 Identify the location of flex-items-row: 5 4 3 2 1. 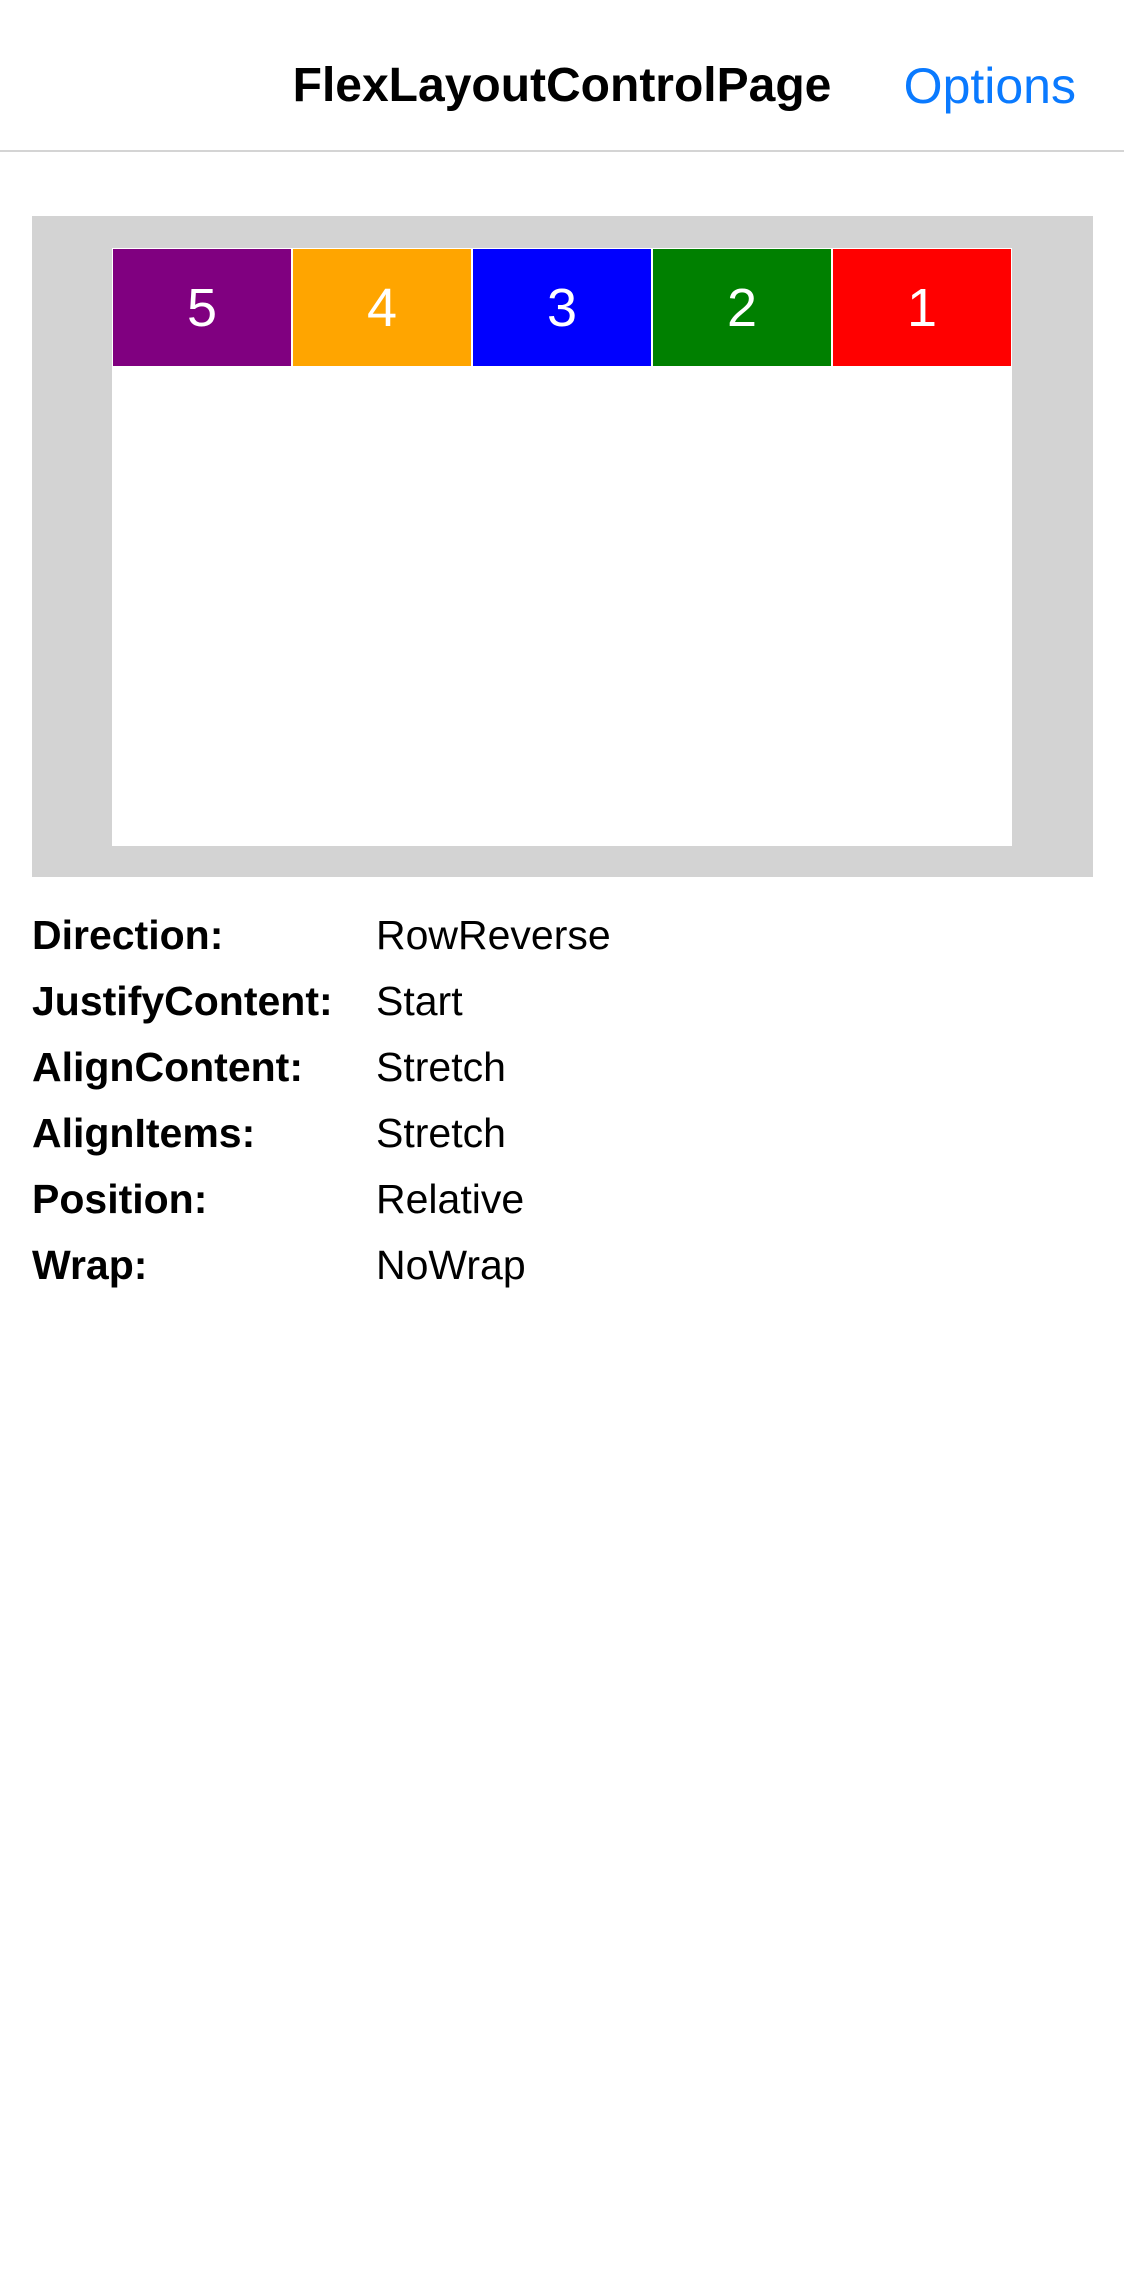
(562, 307).